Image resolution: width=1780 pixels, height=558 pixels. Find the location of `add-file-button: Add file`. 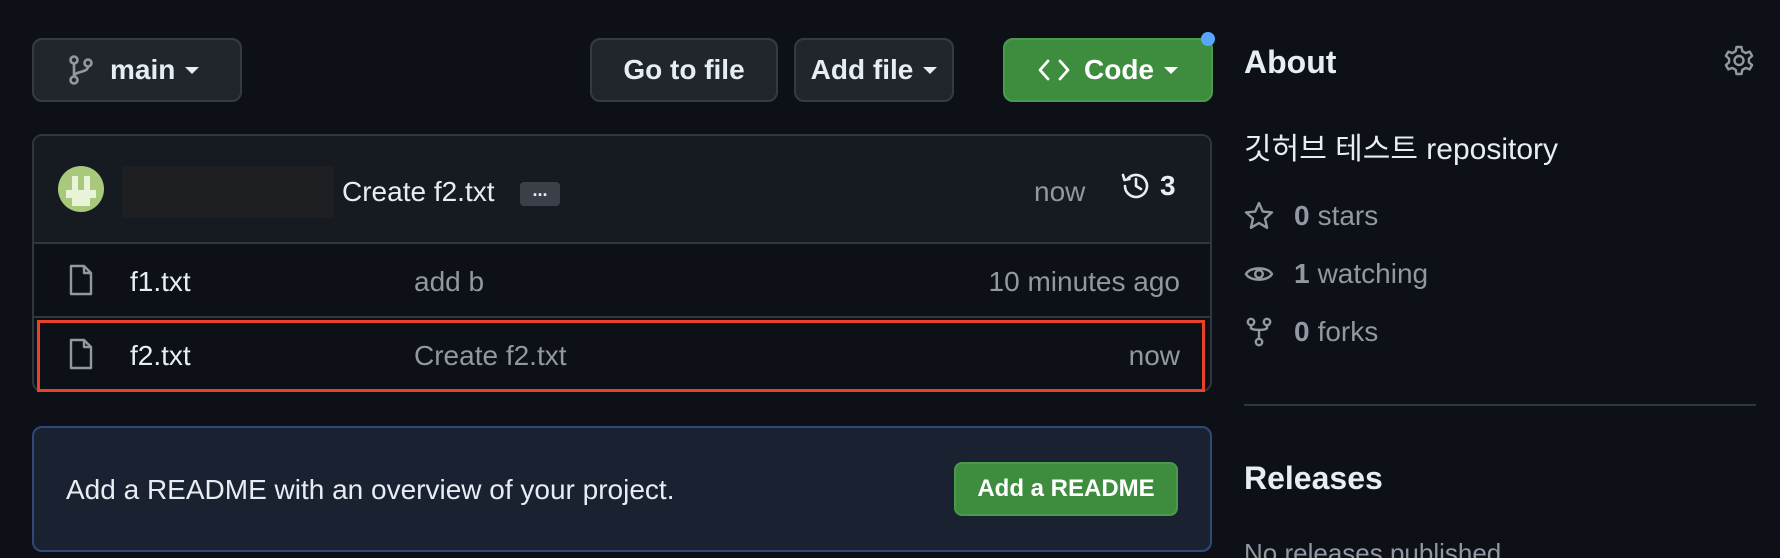

add-file-button: Add file is located at coordinates (874, 70).